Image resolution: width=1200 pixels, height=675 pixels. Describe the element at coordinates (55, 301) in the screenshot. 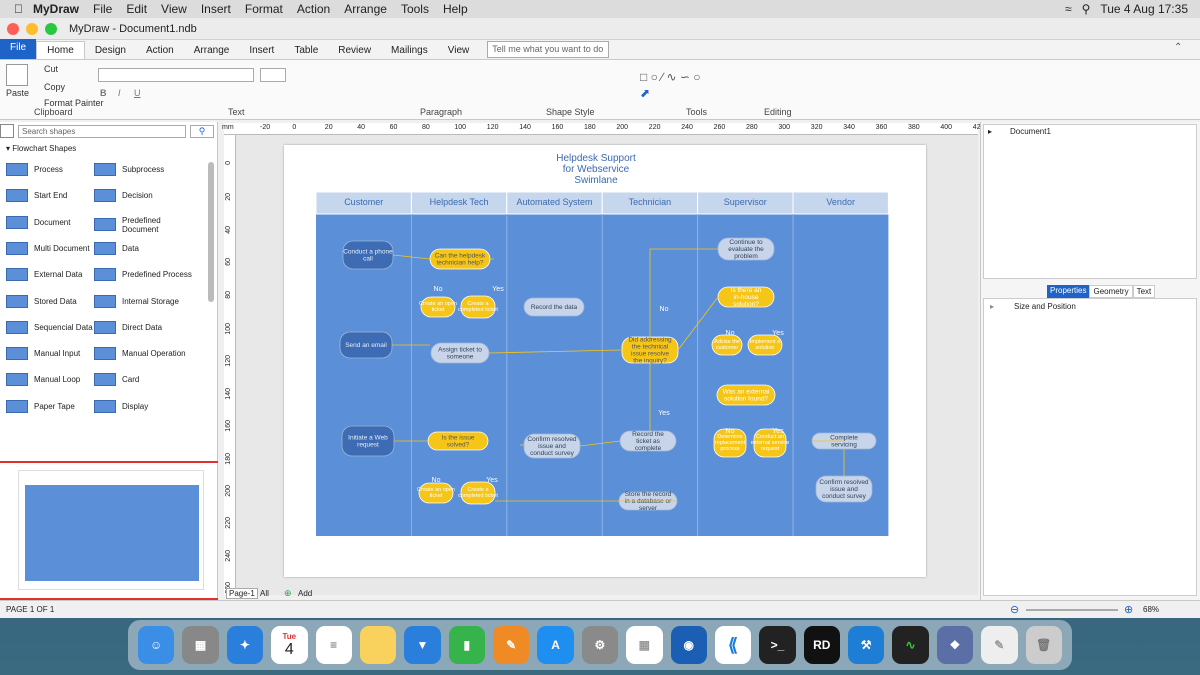

I see `shape-stored-data: Stored Data` at that location.